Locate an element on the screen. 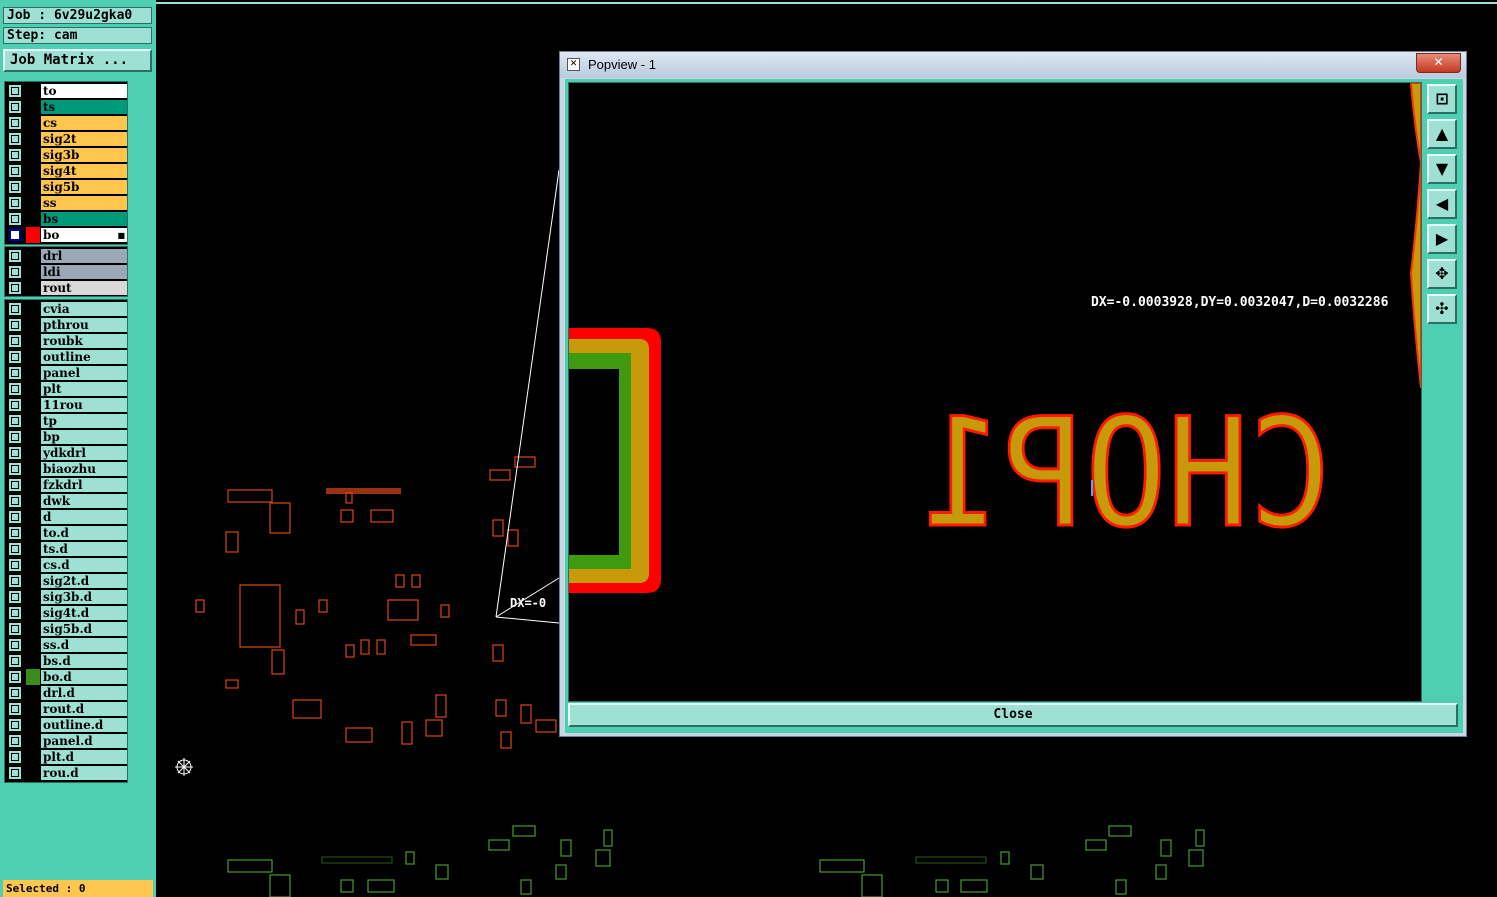 The width and height of the screenshot is (1497, 897). layer-name: bo ■ is located at coordinates (84, 235).